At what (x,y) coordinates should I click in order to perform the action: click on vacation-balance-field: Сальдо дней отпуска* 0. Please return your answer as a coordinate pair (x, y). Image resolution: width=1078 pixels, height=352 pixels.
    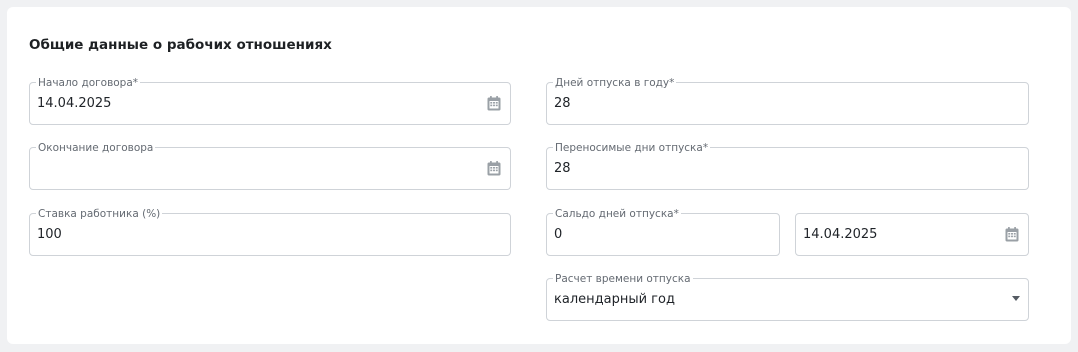
    Looking at the image, I should click on (663, 232).